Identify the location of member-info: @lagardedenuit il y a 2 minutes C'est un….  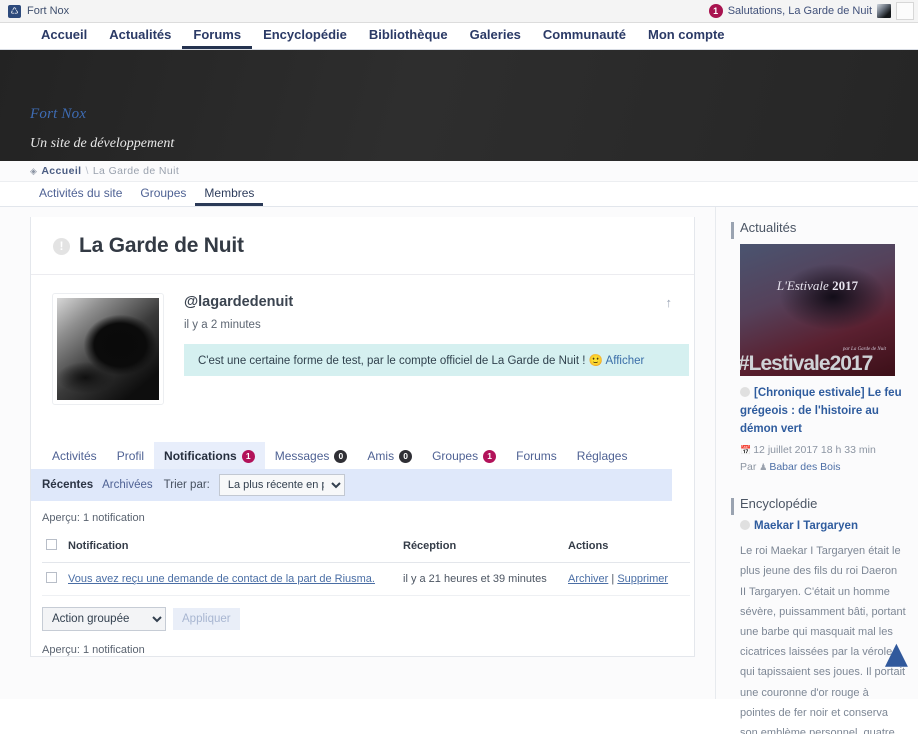
(426, 349).